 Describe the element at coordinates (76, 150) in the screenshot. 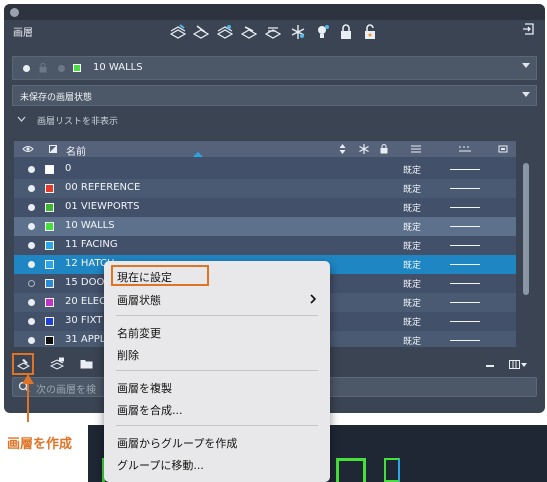

I see `name-column-header: 名前` at that location.